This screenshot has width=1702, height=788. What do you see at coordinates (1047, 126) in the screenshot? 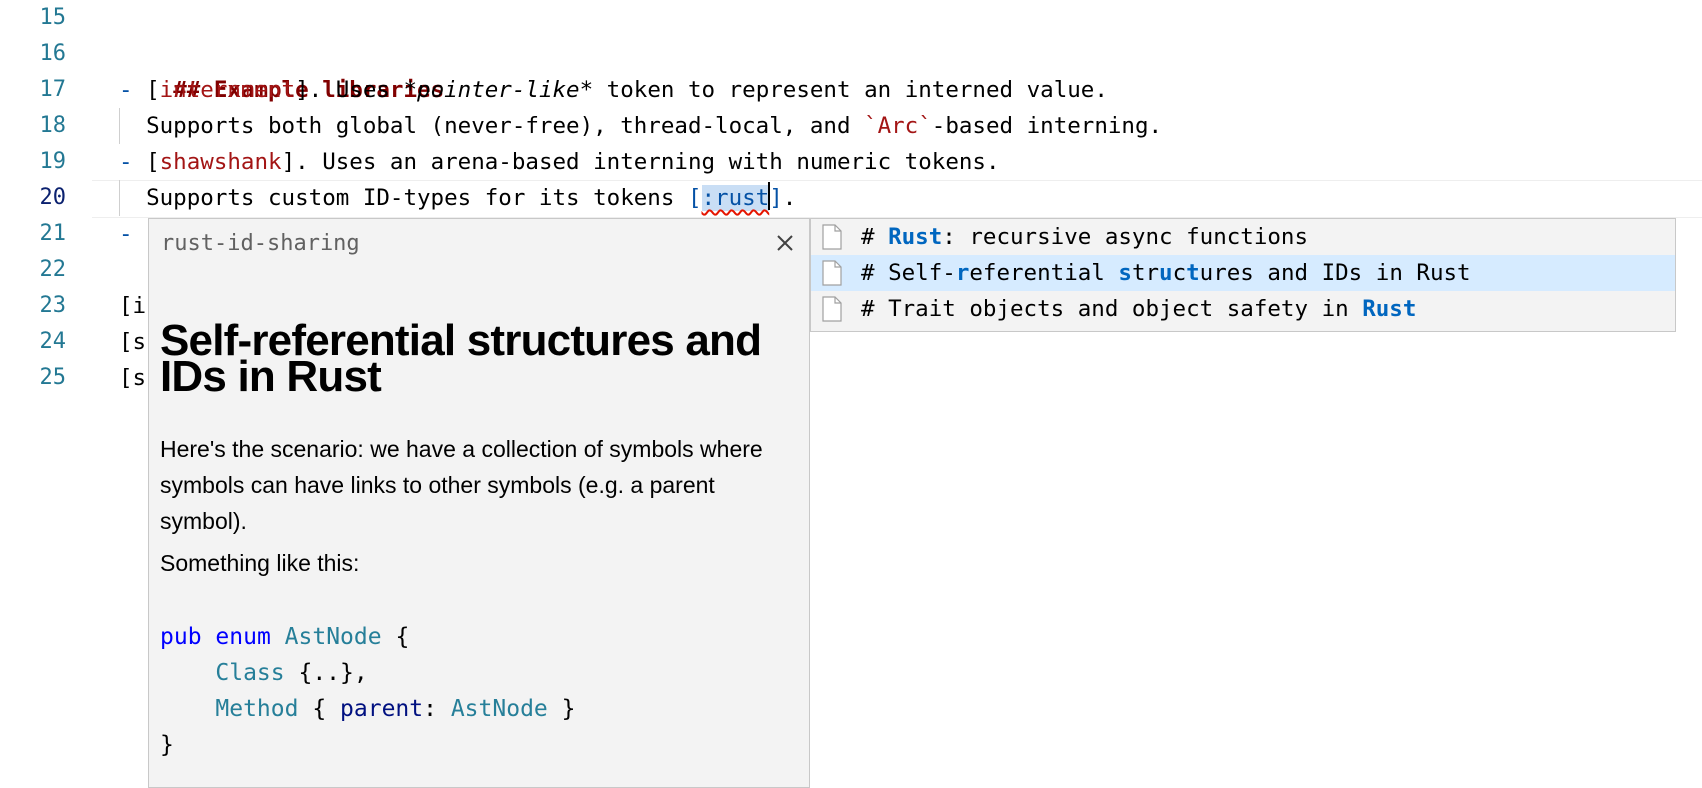
I see `text-span: -based interning.` at bounding box center [1047, 126].